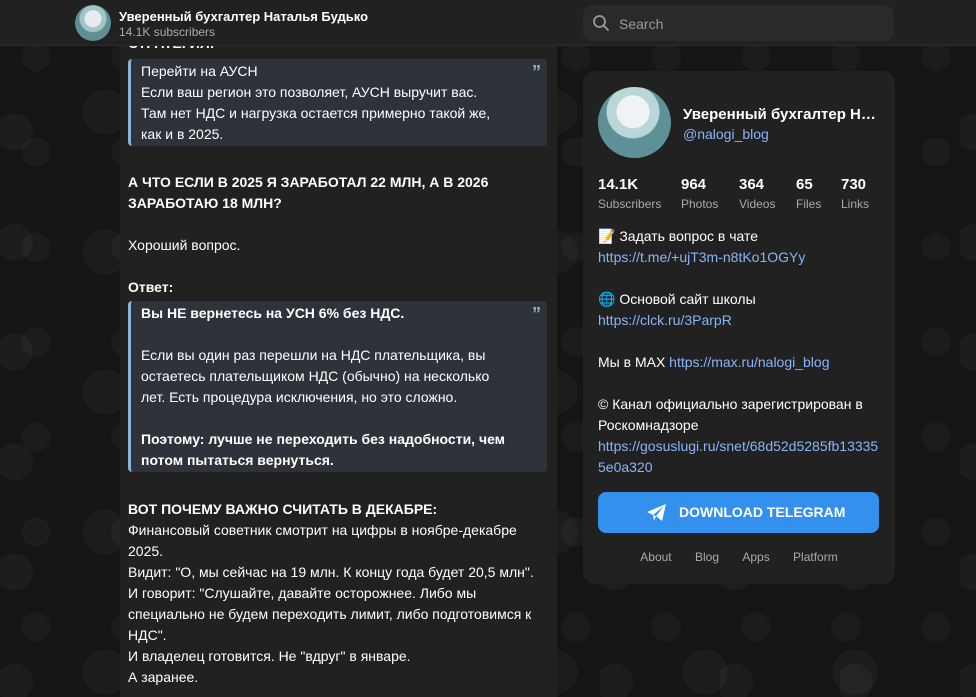 This screenshot has width=976, height=697. What do you see at coordinates (273, 313) in the screenshot?
I see `quote-line: Вы НЕ вернетесь на УСН 6% без НДС.` at bounding box center [273, 313].